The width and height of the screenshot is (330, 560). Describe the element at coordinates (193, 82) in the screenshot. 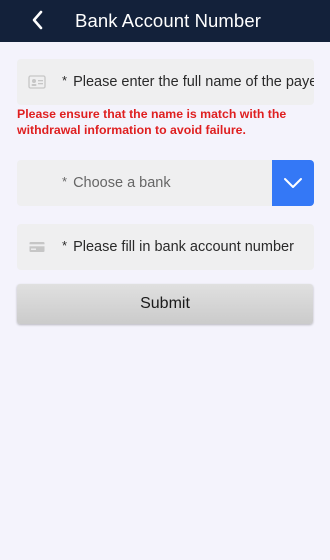

I see `payee-name-placeholder: Please enter the full name of the payee` at that location.